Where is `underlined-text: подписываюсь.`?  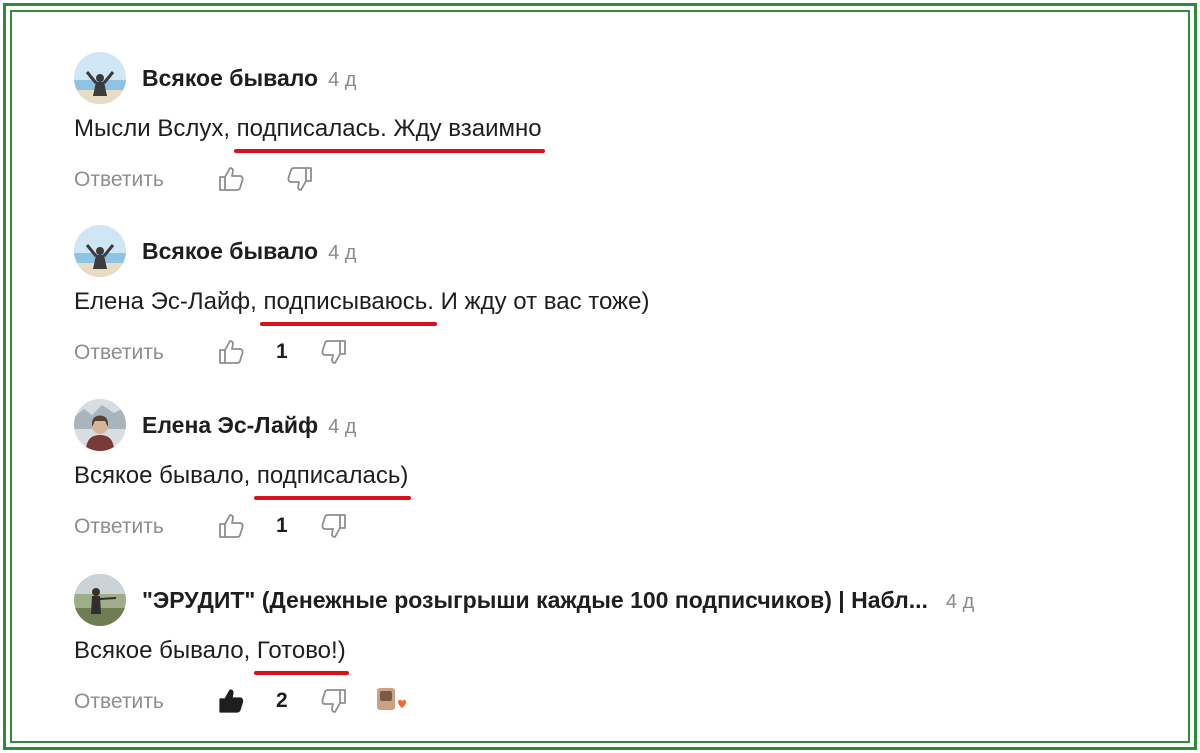 underlined-text: подписываюсь. is located at coordinates (349, 307).